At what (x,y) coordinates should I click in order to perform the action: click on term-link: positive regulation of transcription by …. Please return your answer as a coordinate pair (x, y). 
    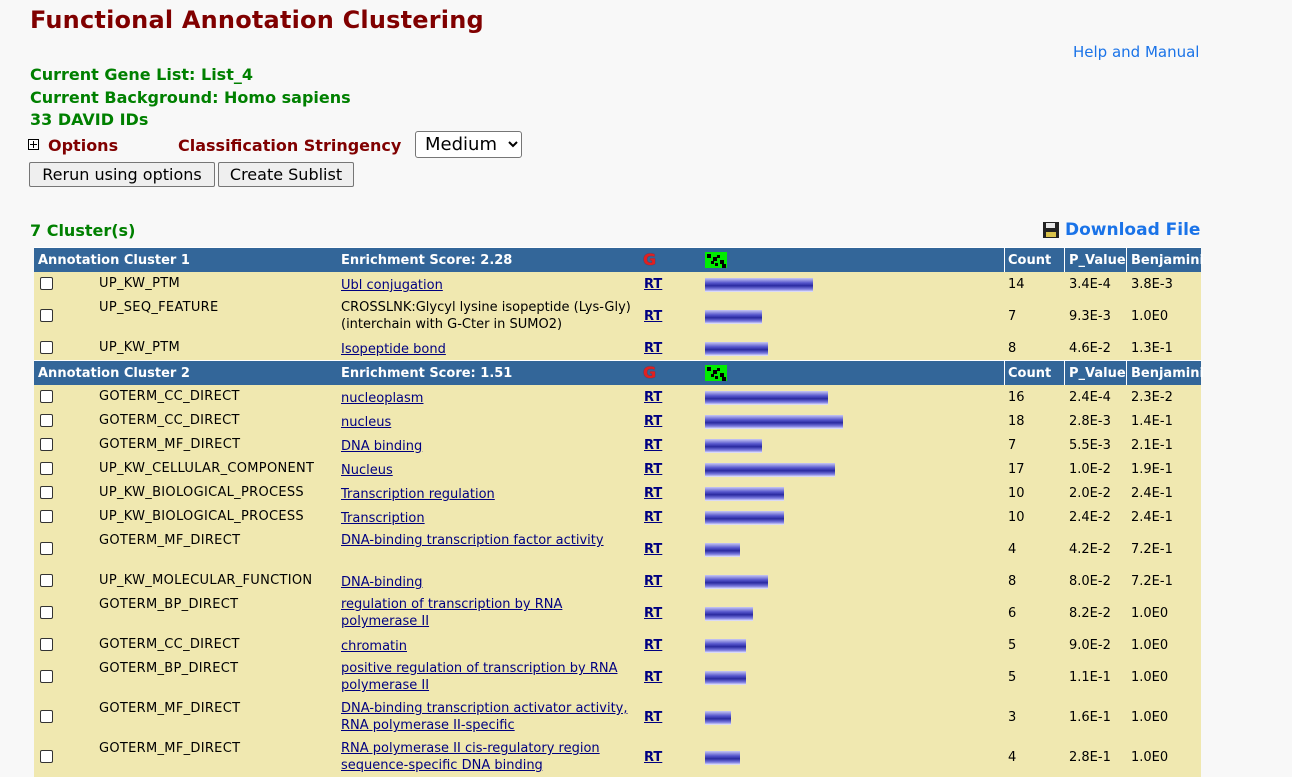
    Looking at the image, I should click on (486, 677).